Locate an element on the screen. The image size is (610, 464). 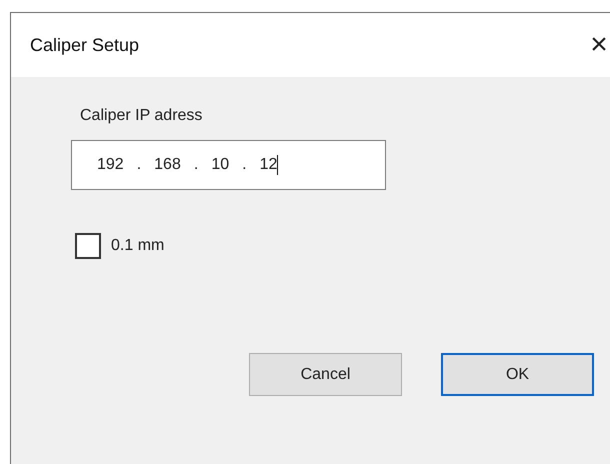
ip-octet: 10 is located at coordinates (220, 165).